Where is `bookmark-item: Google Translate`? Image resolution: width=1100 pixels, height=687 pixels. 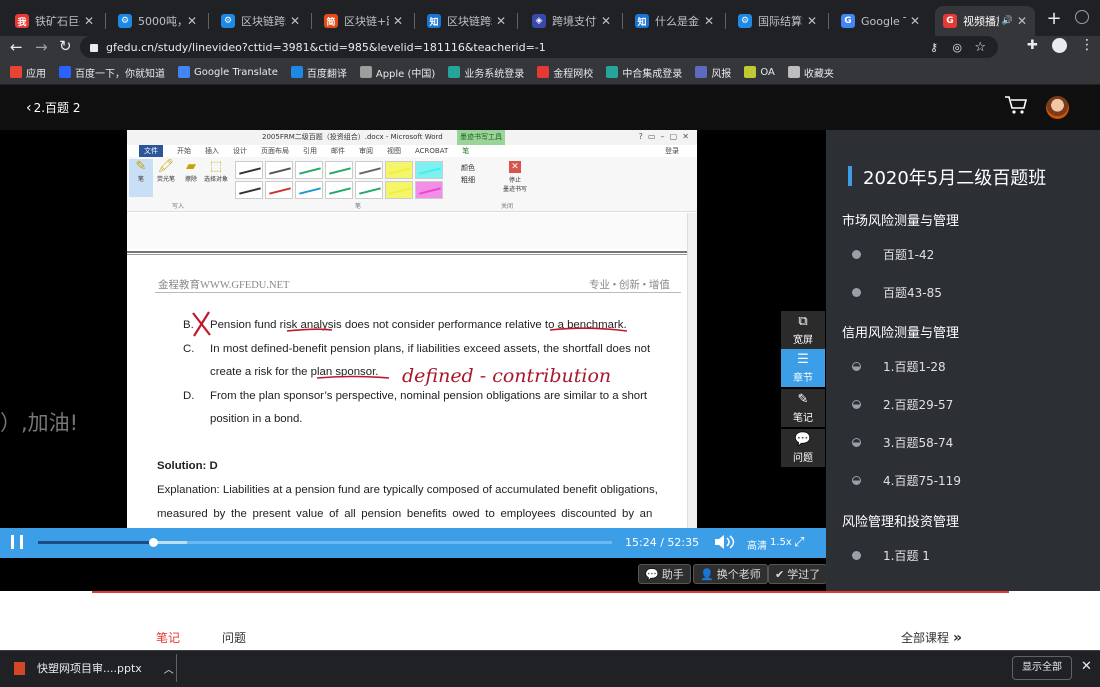 bookmark-item: Google Translate is located at coordinates (228, 72).